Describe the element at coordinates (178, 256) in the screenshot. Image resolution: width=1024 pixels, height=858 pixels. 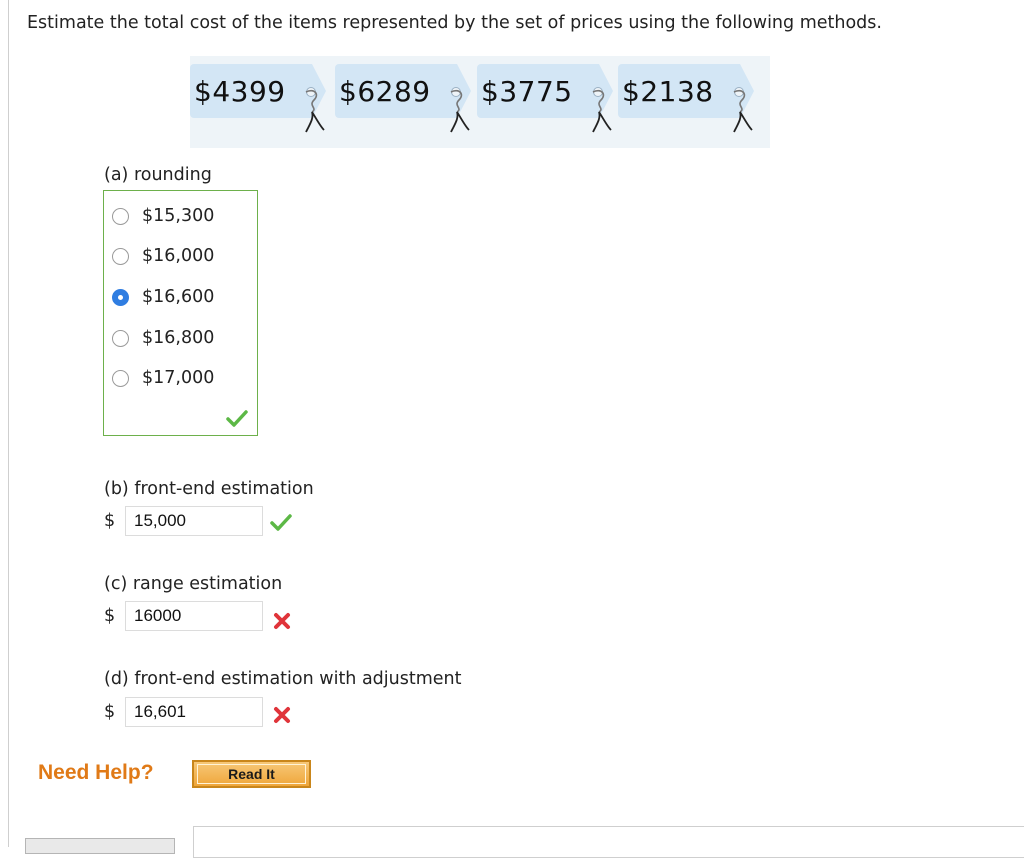
I see `option-label: $16,000` at that location.